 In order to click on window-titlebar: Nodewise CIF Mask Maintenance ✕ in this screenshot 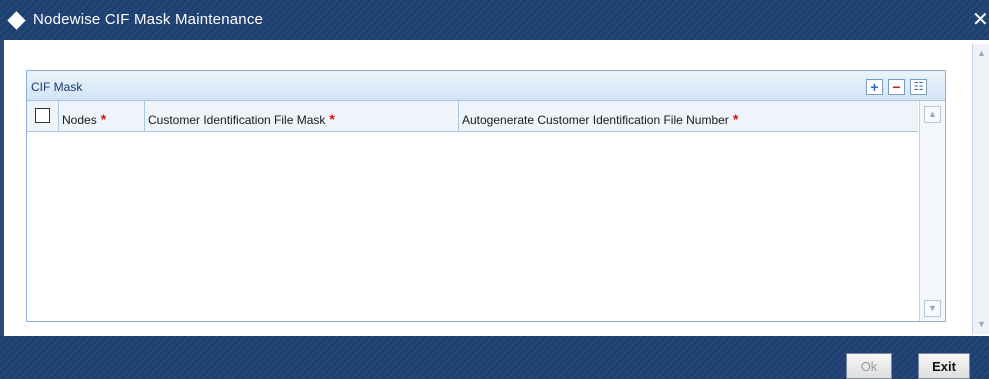, I will do `click(494, 20)`.